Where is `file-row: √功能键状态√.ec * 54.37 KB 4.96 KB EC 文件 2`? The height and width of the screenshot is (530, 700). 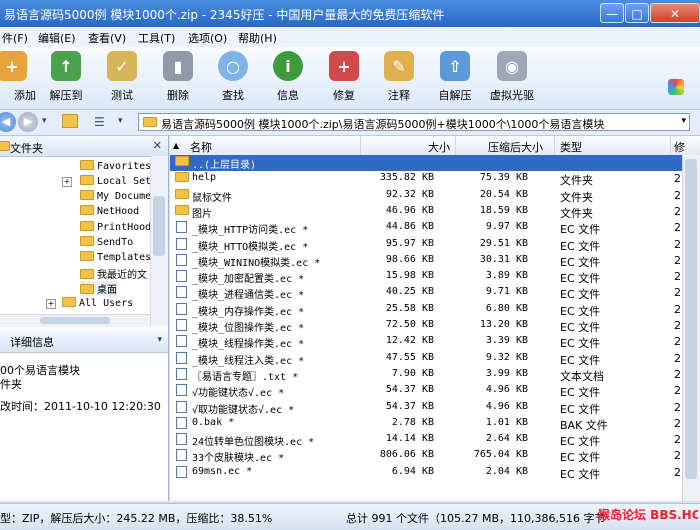
file-row: √功能键状态√.ec * 54.37 KB 4.96 KB EC 文件 2 is located at coordinates (426, 391).